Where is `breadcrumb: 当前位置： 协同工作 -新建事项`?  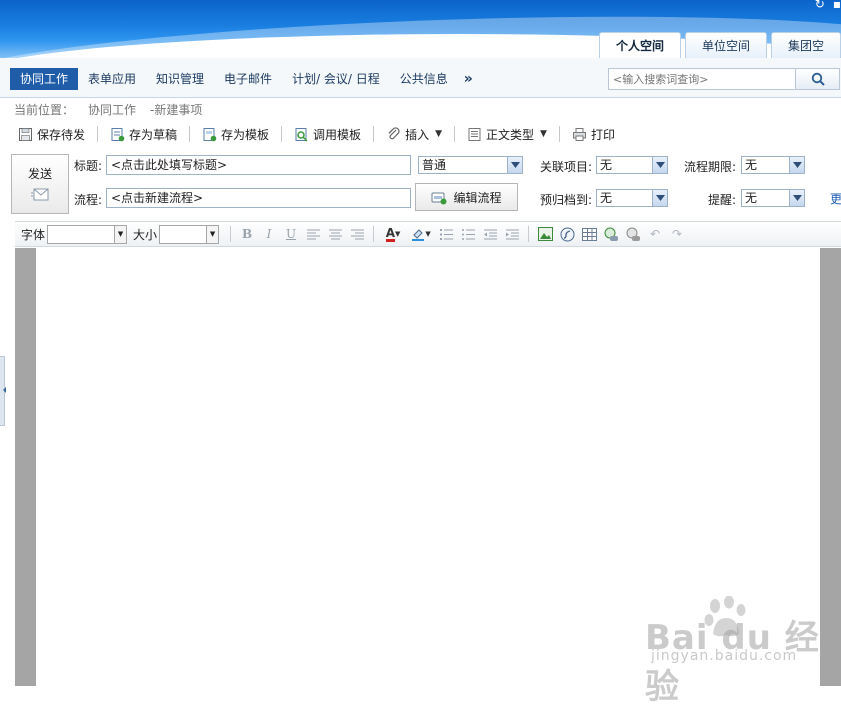 breadcrumb: 当前位置： 协同工作 -新建事项 is located at coordinates (108, 109).